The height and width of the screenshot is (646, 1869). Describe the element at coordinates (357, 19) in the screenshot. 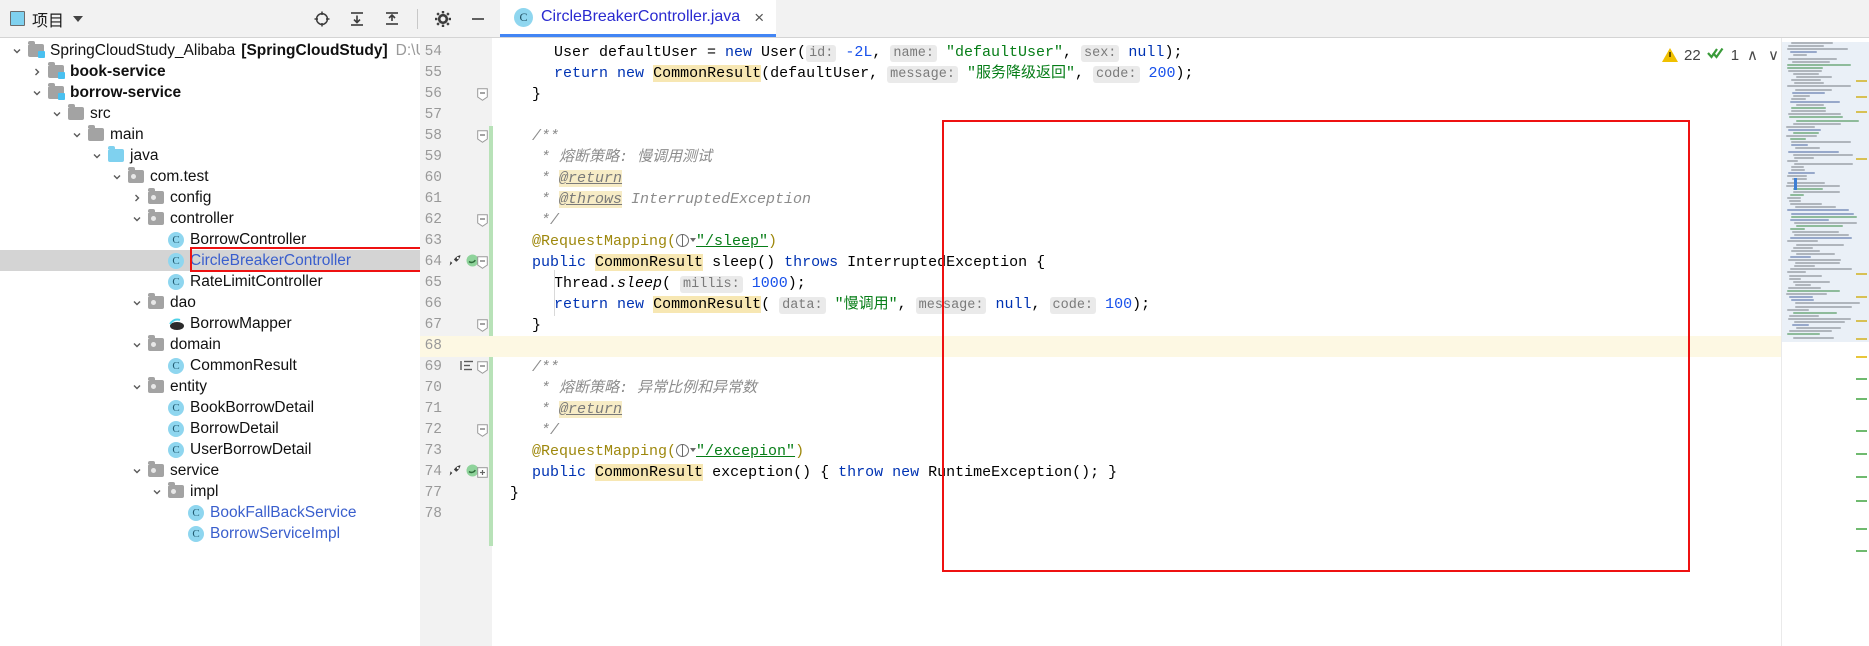

I see `expand-all-icon` at that location.